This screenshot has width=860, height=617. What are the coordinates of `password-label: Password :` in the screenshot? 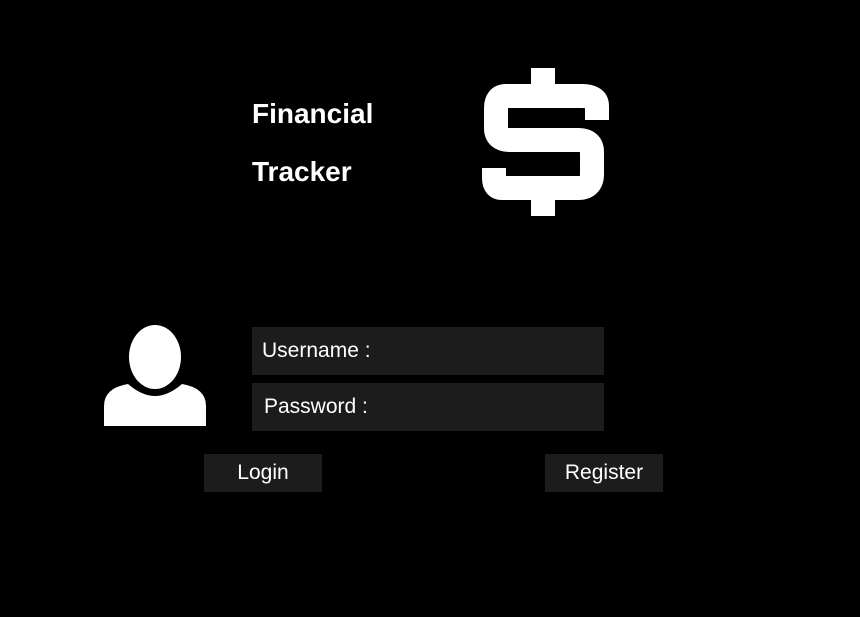 It's located at (316, 406).